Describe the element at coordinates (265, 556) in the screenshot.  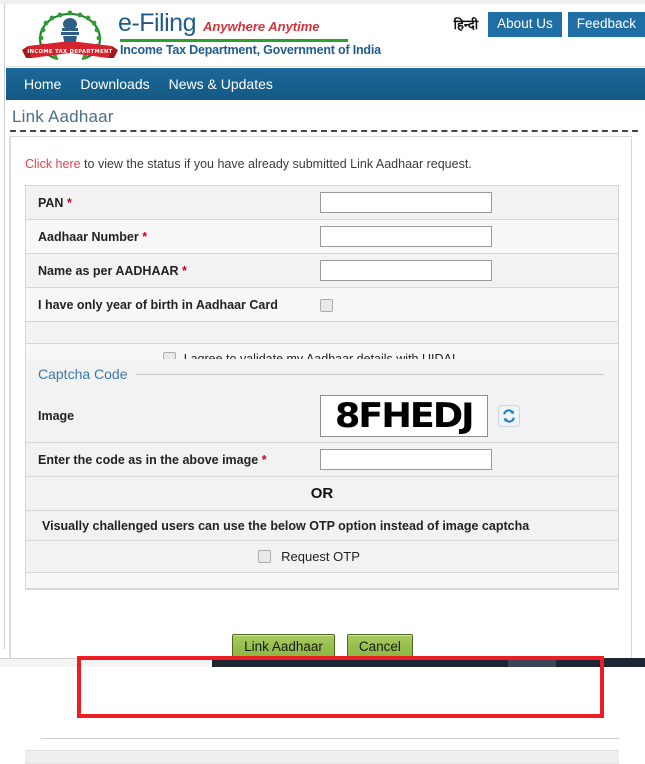
I see `request-otp-checkbox` at that location.